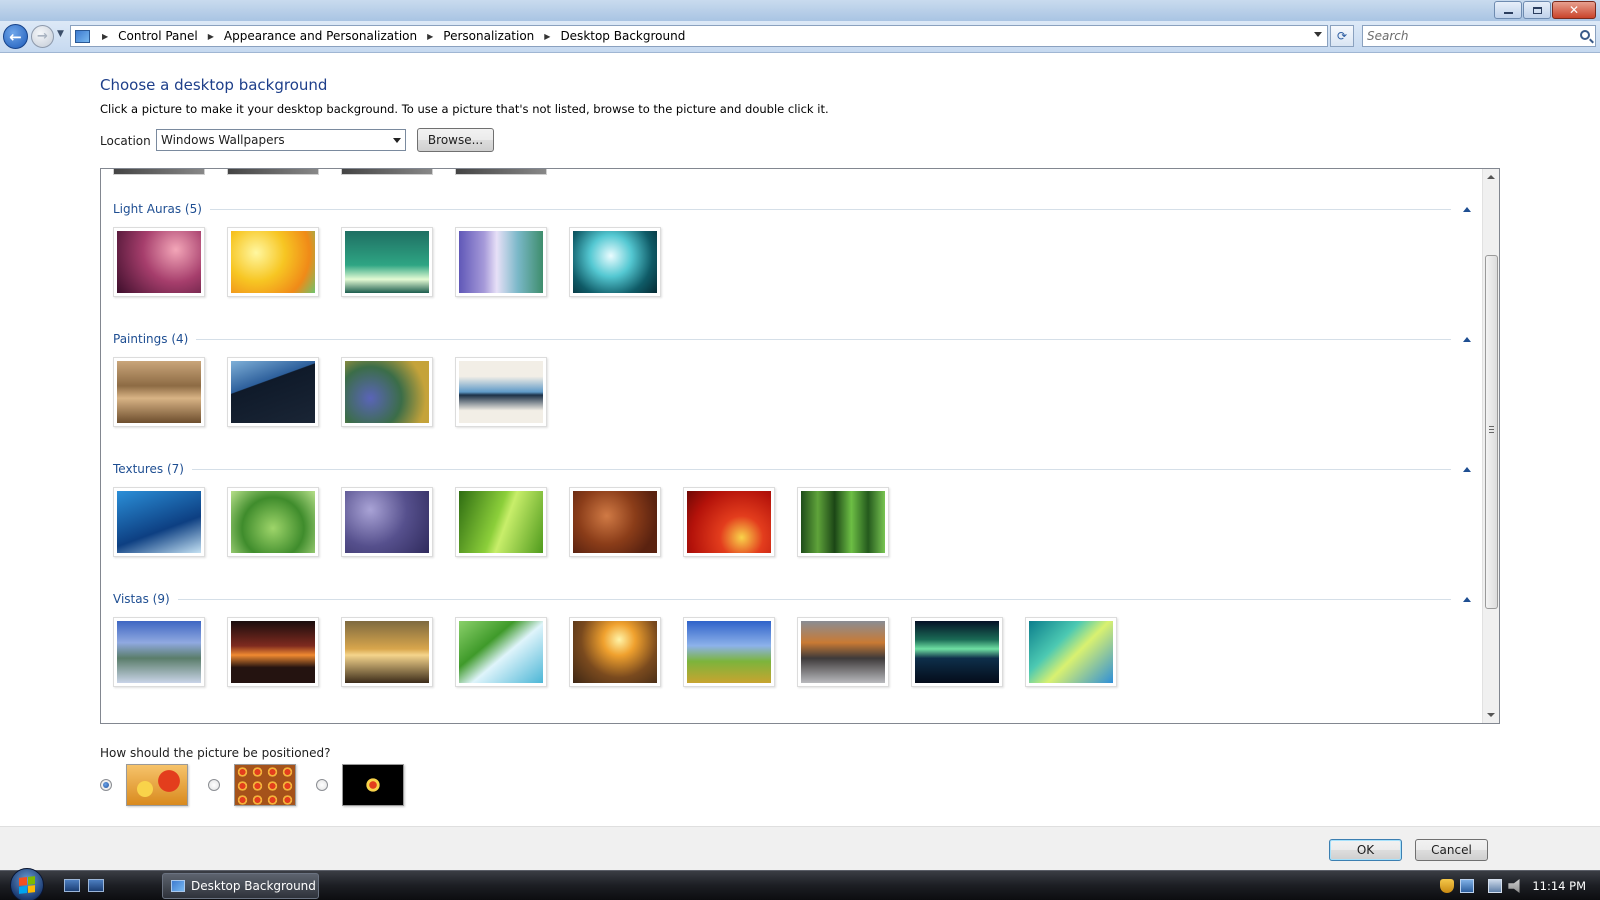 This screenshot has width=1600, height=900. I want to click on group-header: Paintings (4), so click(793, 339).